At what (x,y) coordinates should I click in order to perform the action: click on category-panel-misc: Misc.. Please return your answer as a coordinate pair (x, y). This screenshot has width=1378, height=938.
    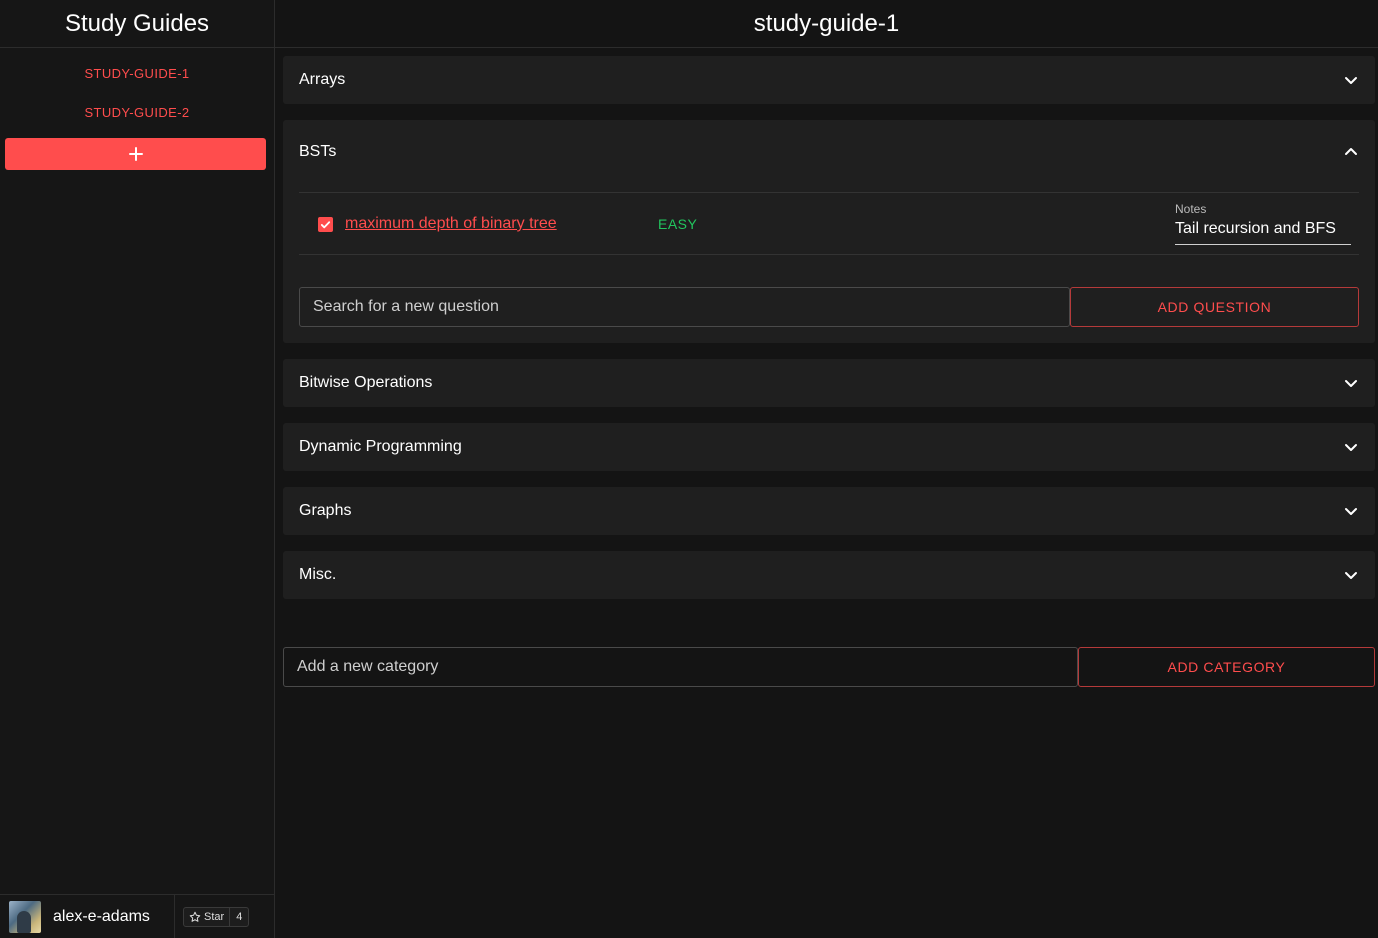
    Looking at the image, I should click on (829, 575).